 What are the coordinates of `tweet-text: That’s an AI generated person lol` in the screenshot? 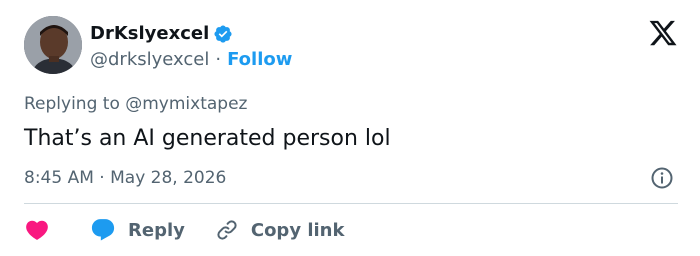 It's located at (207, 138).